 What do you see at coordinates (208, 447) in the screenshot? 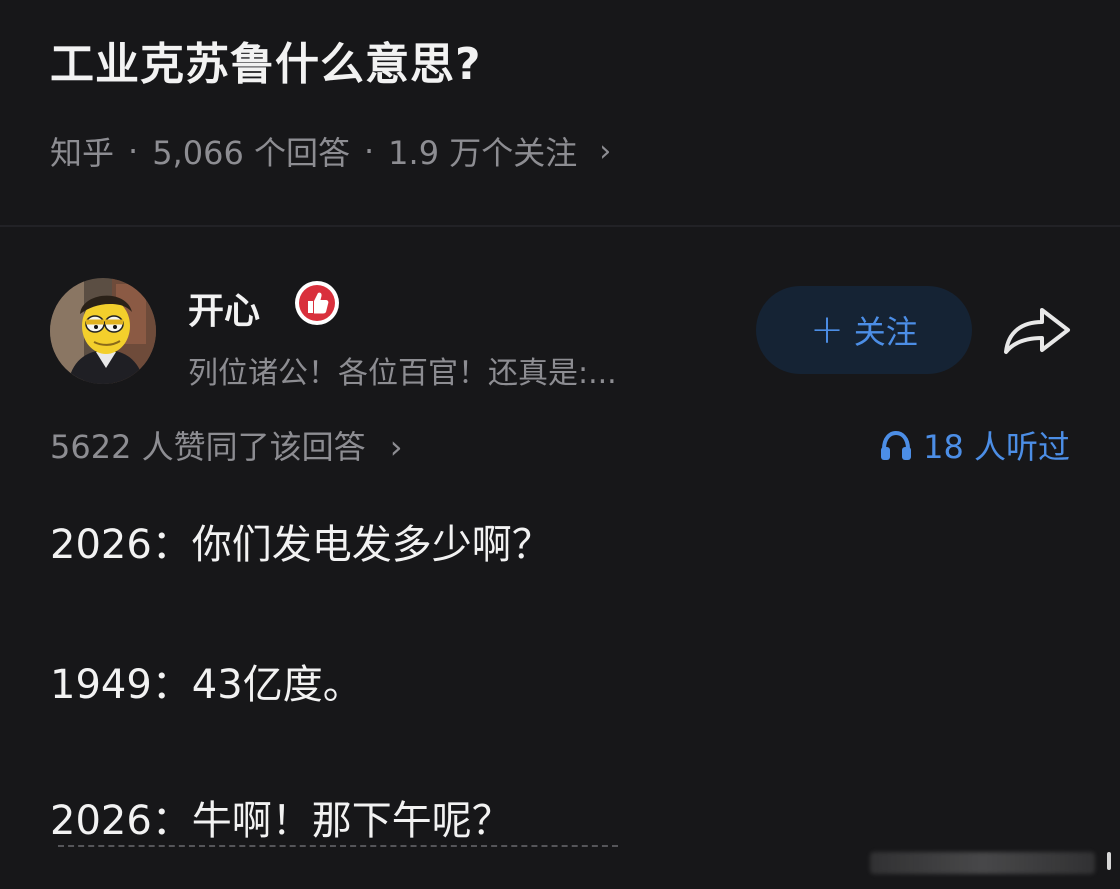
I see `upvote-text: 5622 人赞同了该回答` at bounding box center [208, 447].